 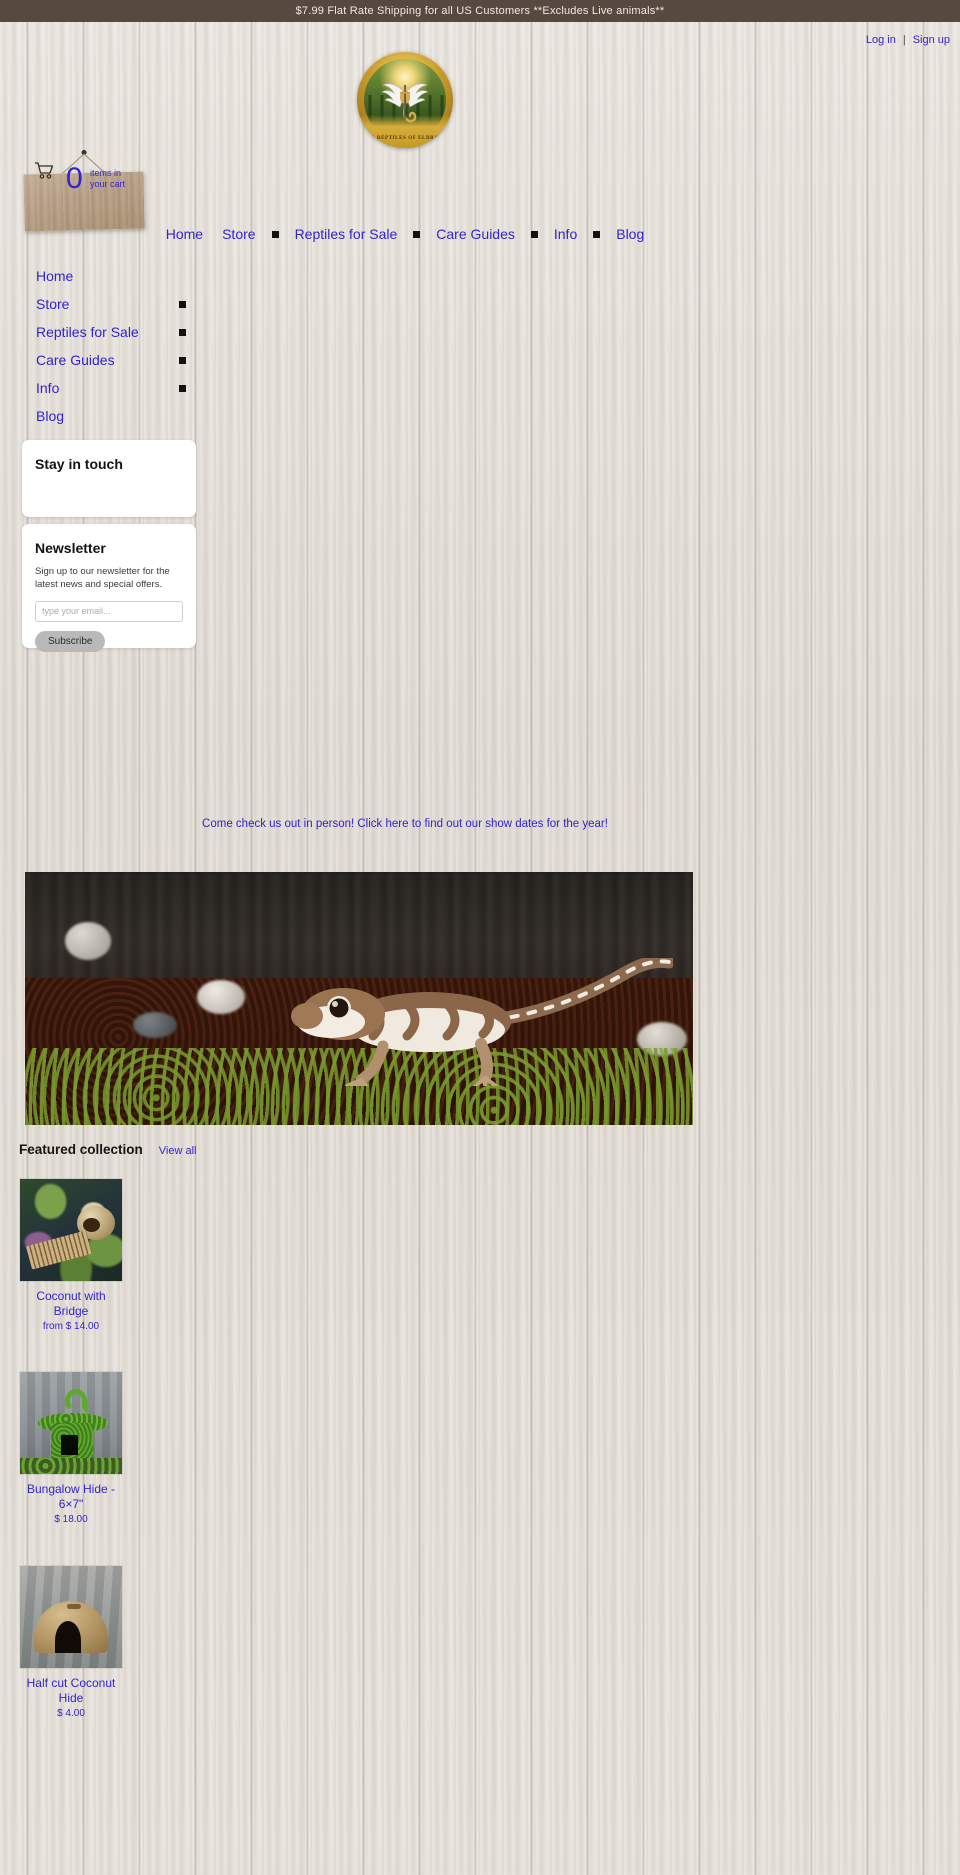 What do you see at coordinates (238, 234) in the screenshot?
I see `nav-item-store: Store` at bounding box center [238, 234].